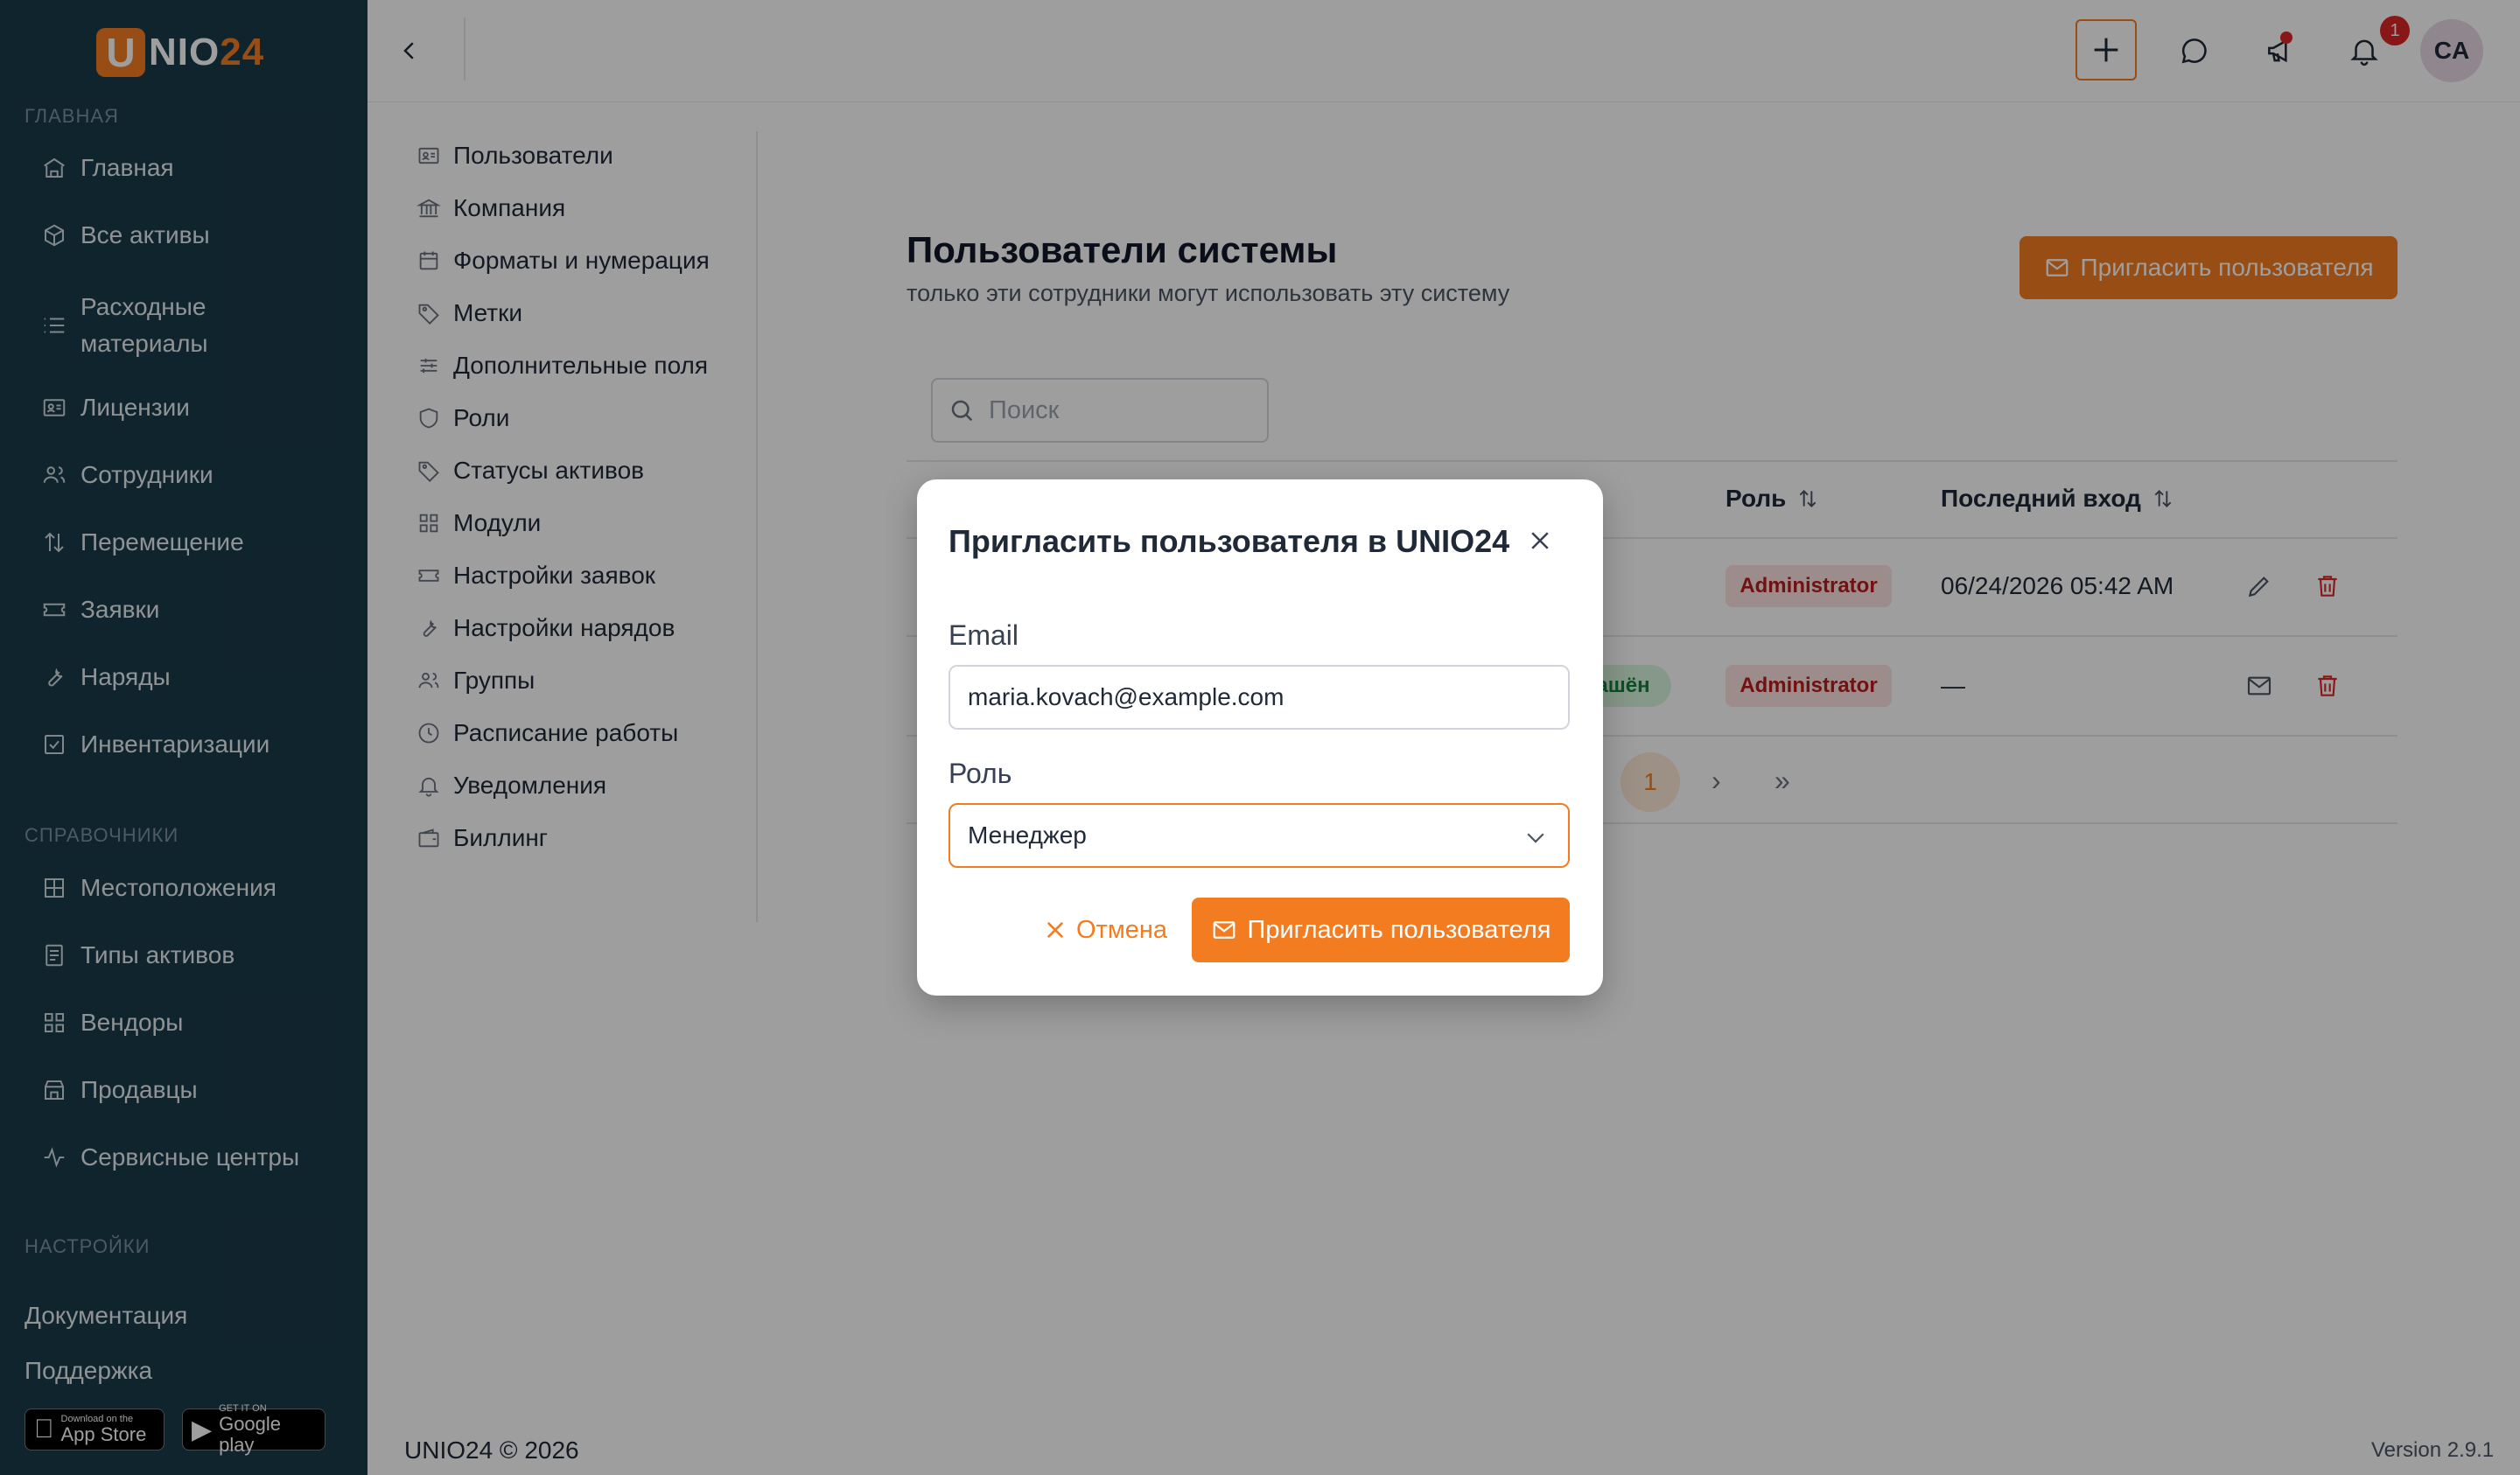  What do you see at coordinates (983, 635) in the screenshot?
I see `email-label: Email` at bounding box center [983, 635].